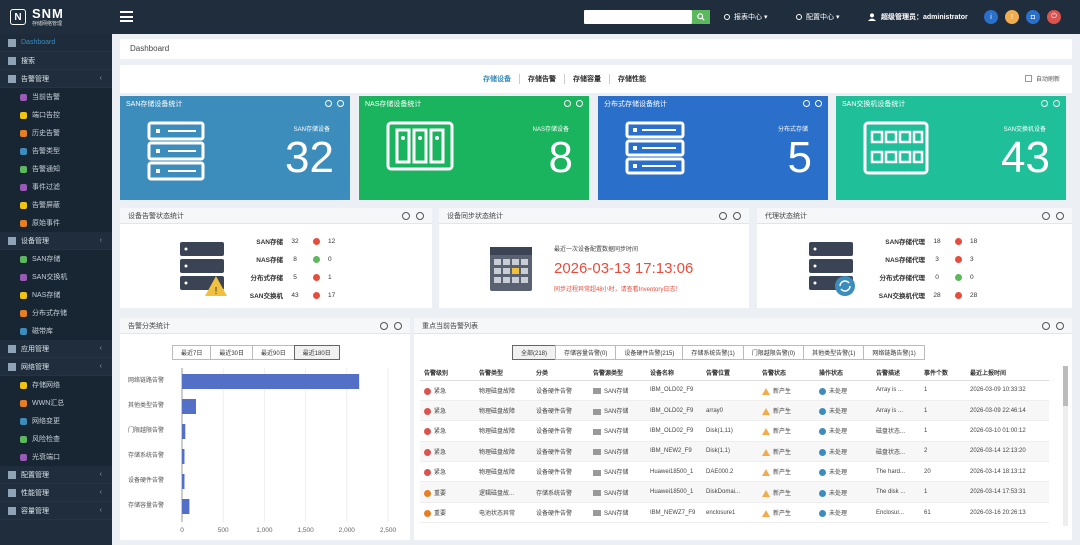 The height and width of the screenshot is (545, 1080). What do you see at coordinates (56, 43) in the screenshot?
I see `sidebar-item: Dashboard` at bounding box center [56, 43].